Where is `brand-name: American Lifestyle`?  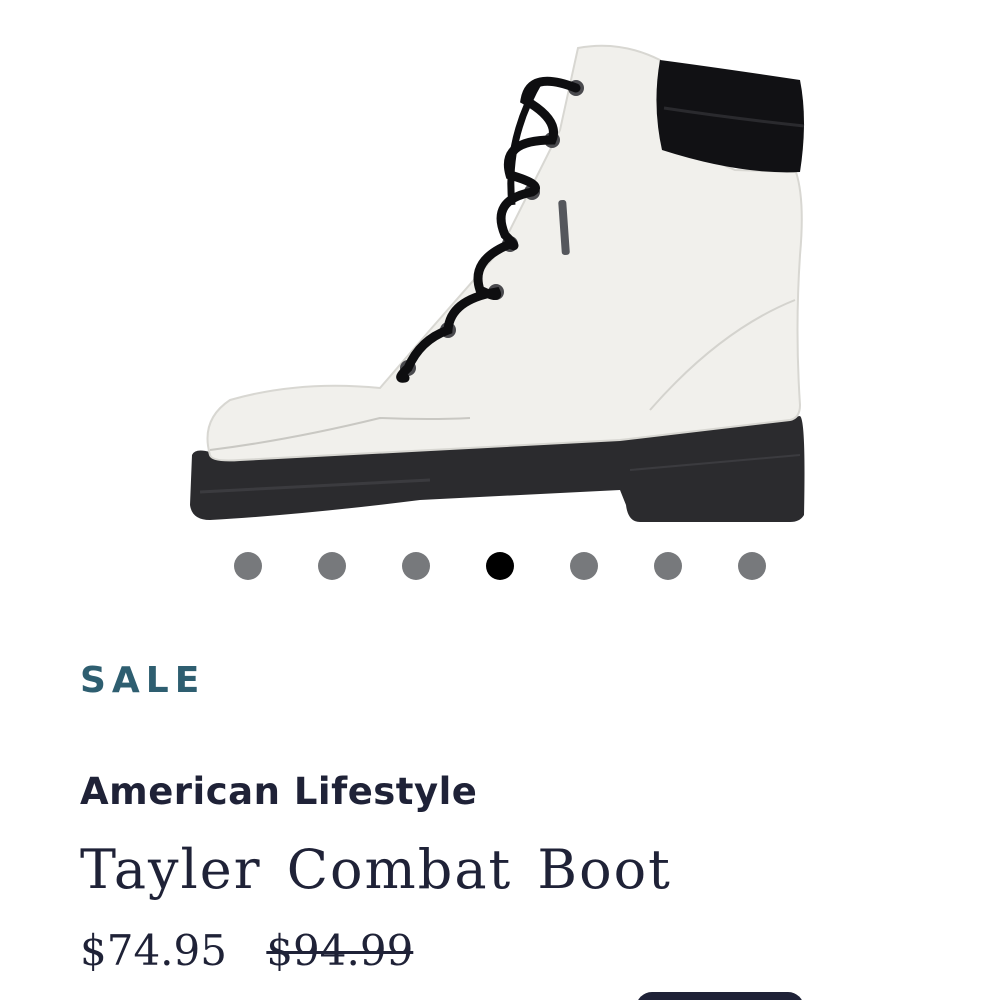
brand-name: American Lifestyle is located at coordinates (278, 791).